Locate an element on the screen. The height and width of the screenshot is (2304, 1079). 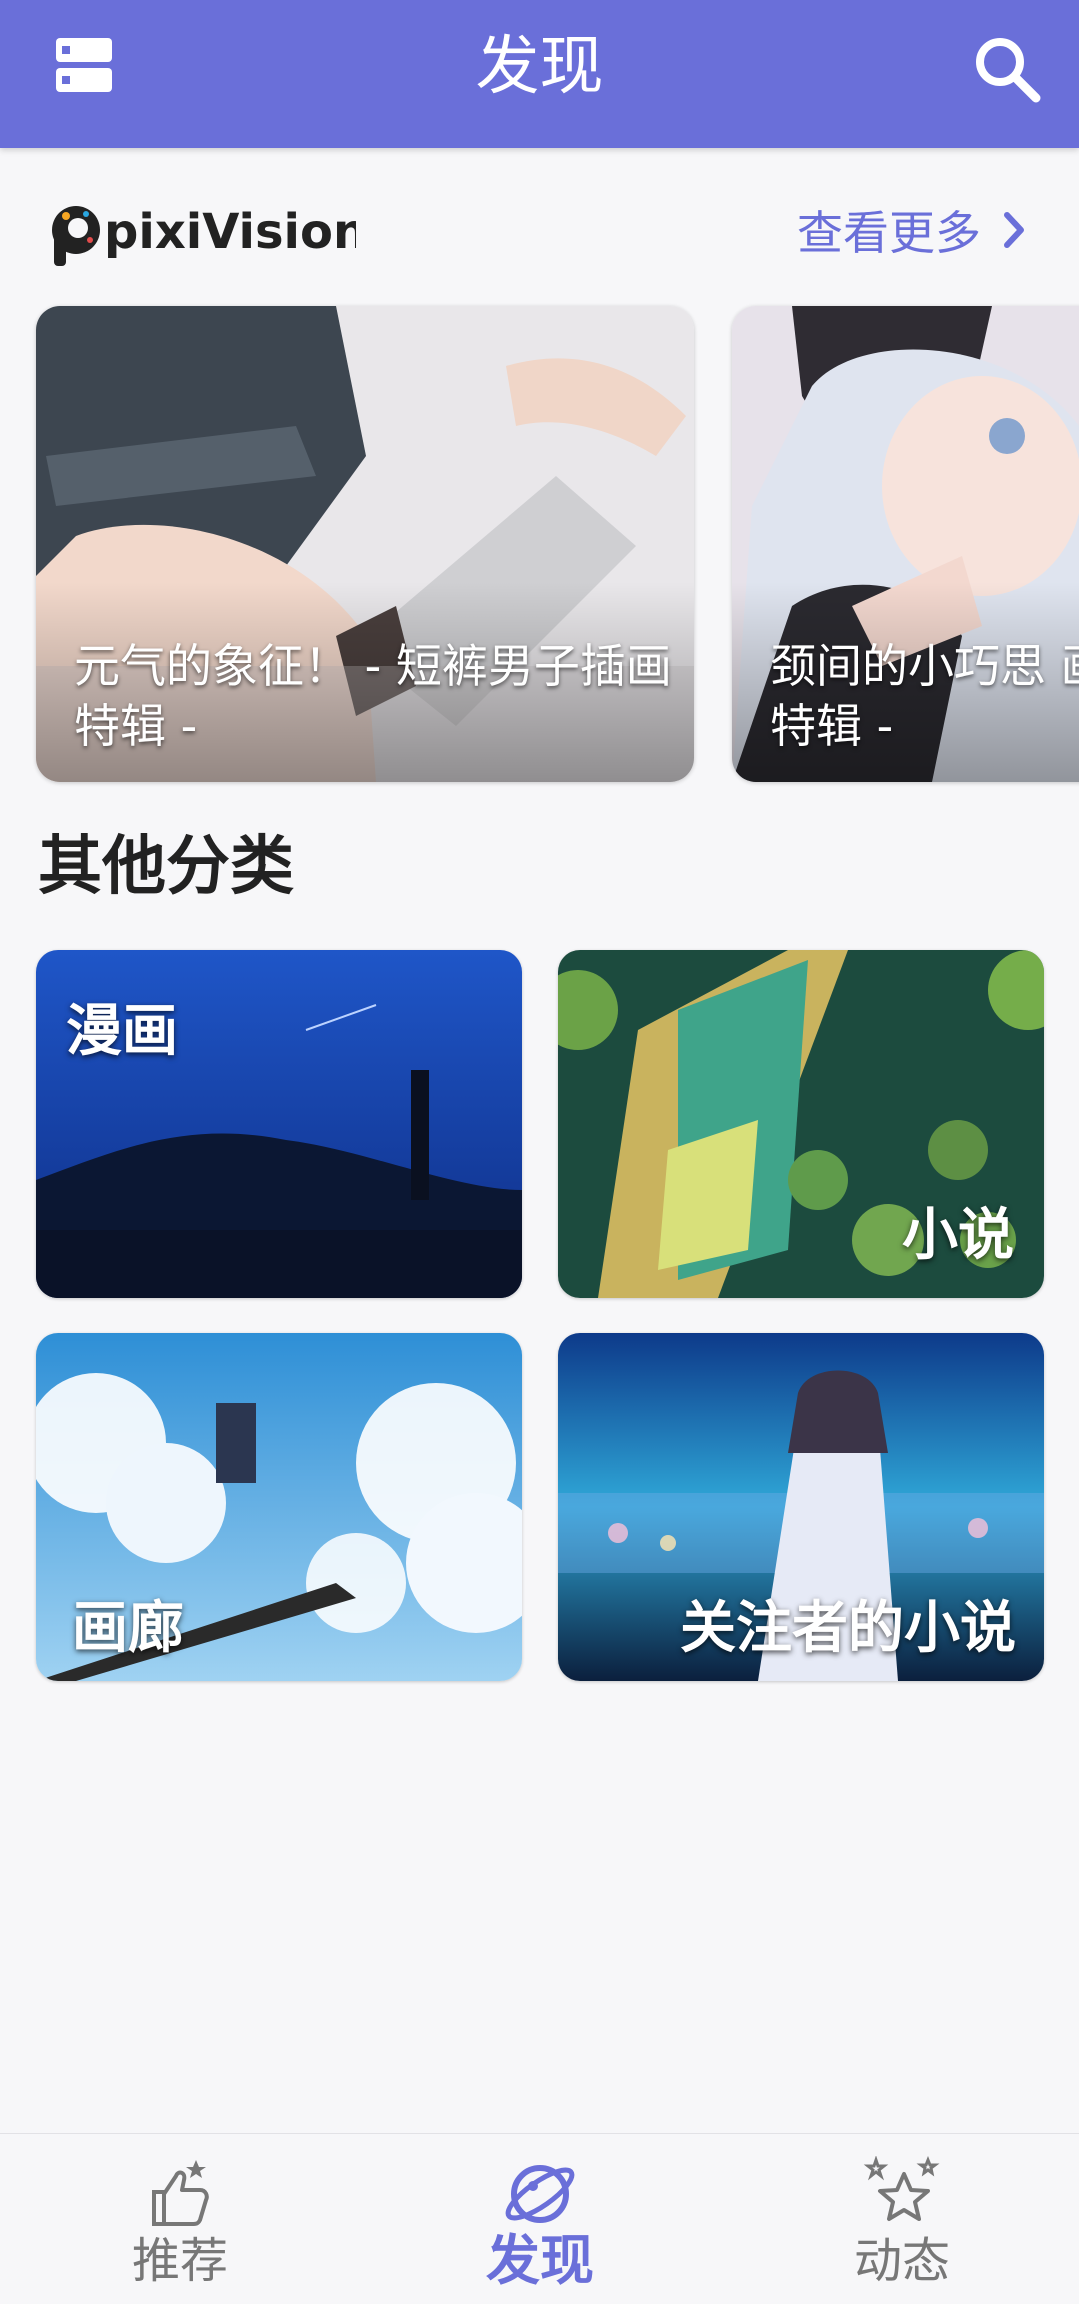
page-title: 发现 is located at coordinates (539, 67).